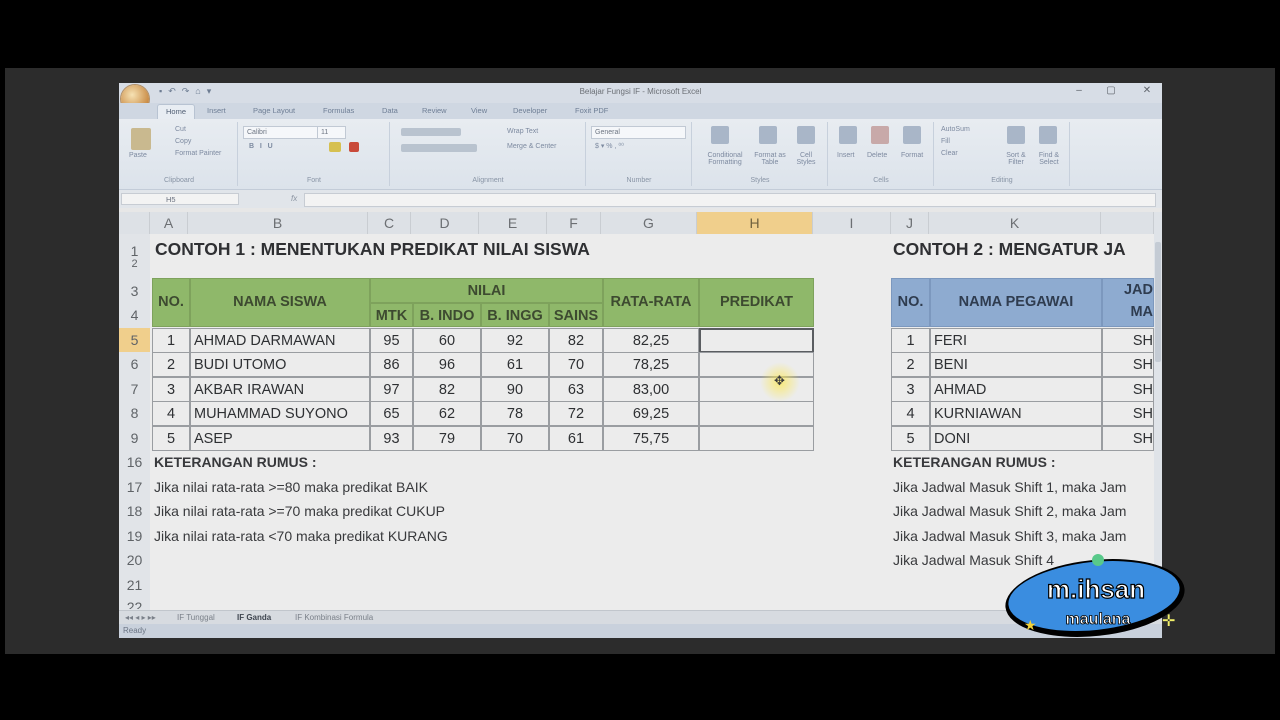  I want to click on cell-sains: 61, so click(576, 438).